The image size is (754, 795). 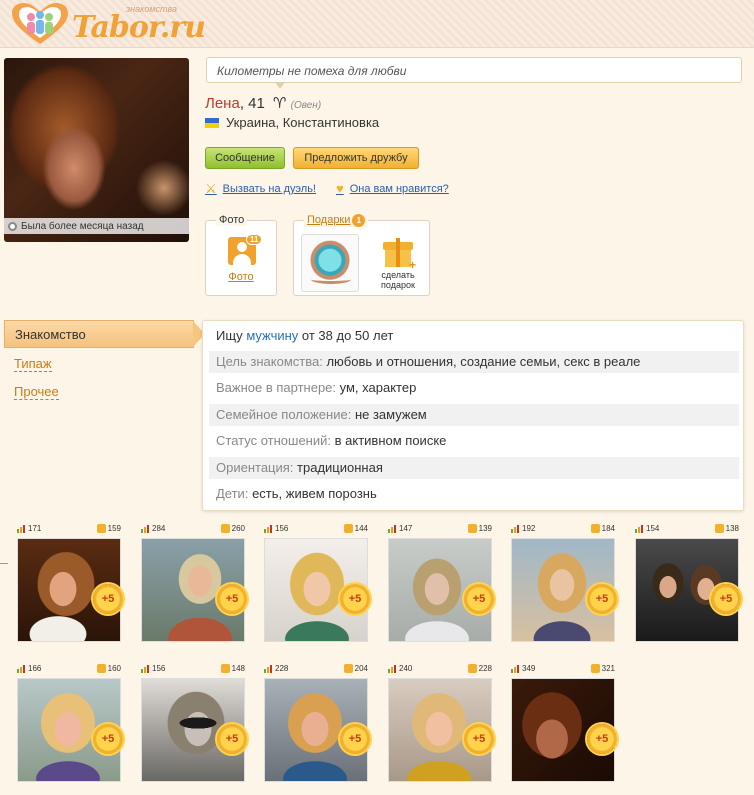 I want to click on tab-tipazh: Типаж, so click(x=33, y=364).